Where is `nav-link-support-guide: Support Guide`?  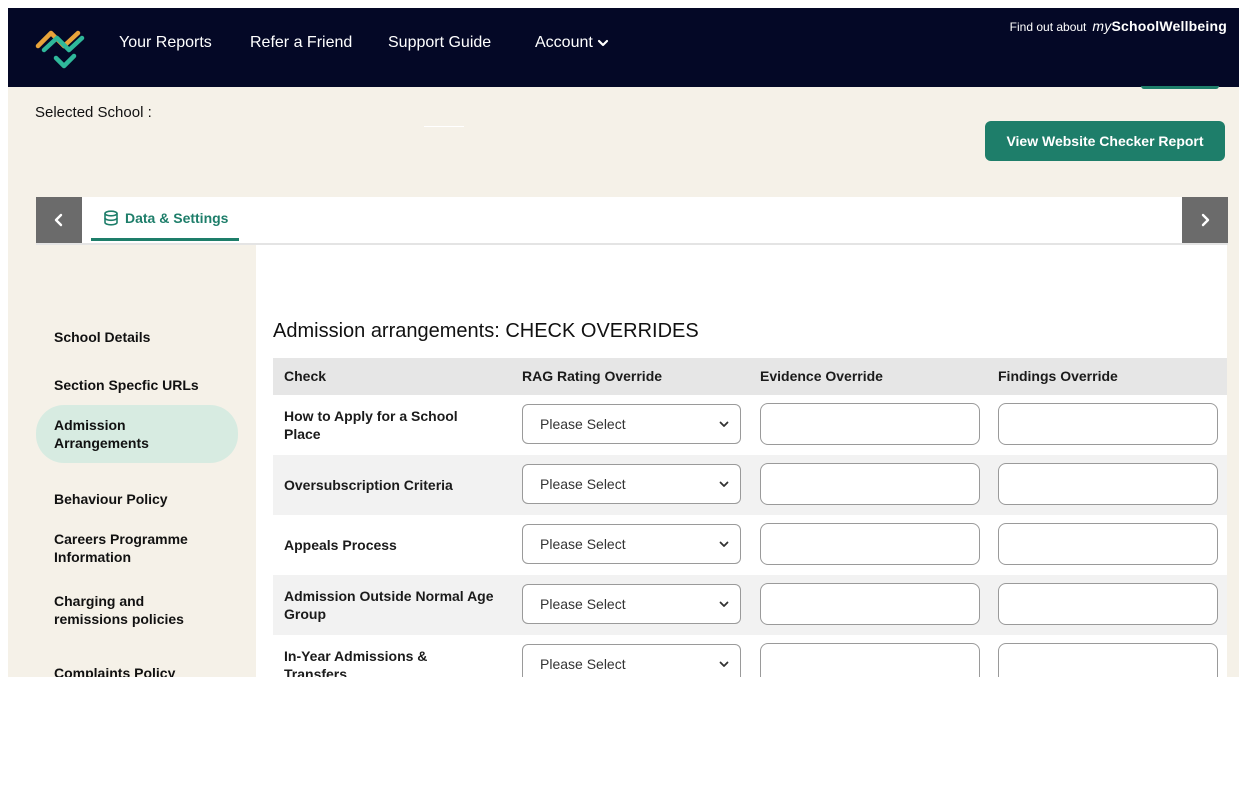 nav-link-support-guide: Support Guide is located at coordinates (439, 43).